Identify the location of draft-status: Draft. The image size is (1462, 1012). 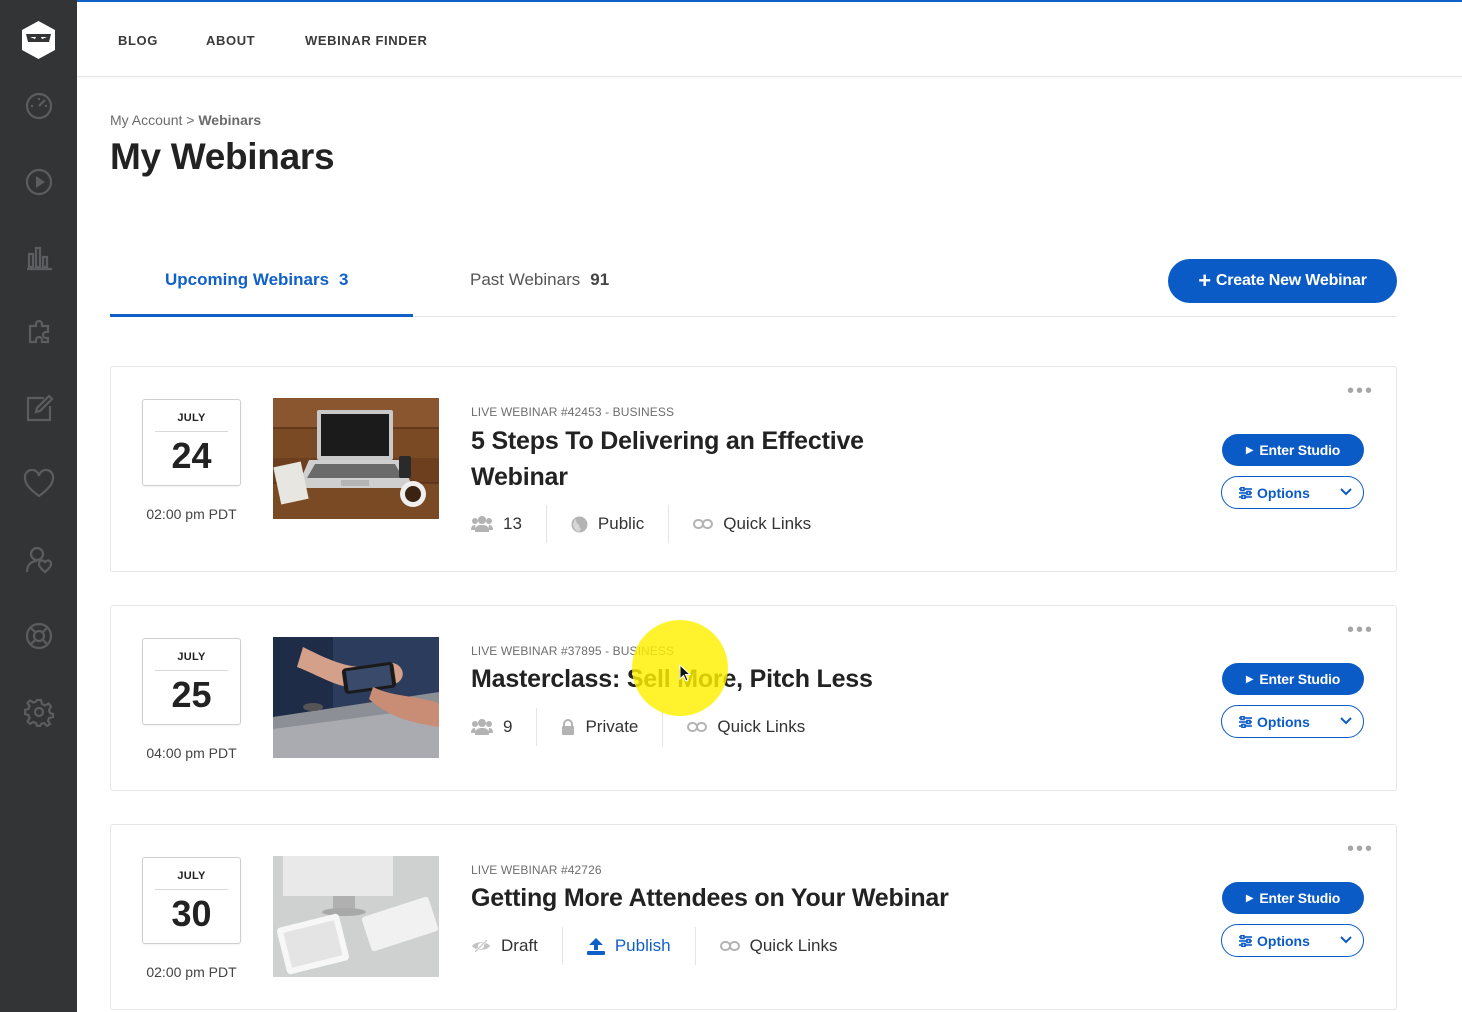
(504, 946).